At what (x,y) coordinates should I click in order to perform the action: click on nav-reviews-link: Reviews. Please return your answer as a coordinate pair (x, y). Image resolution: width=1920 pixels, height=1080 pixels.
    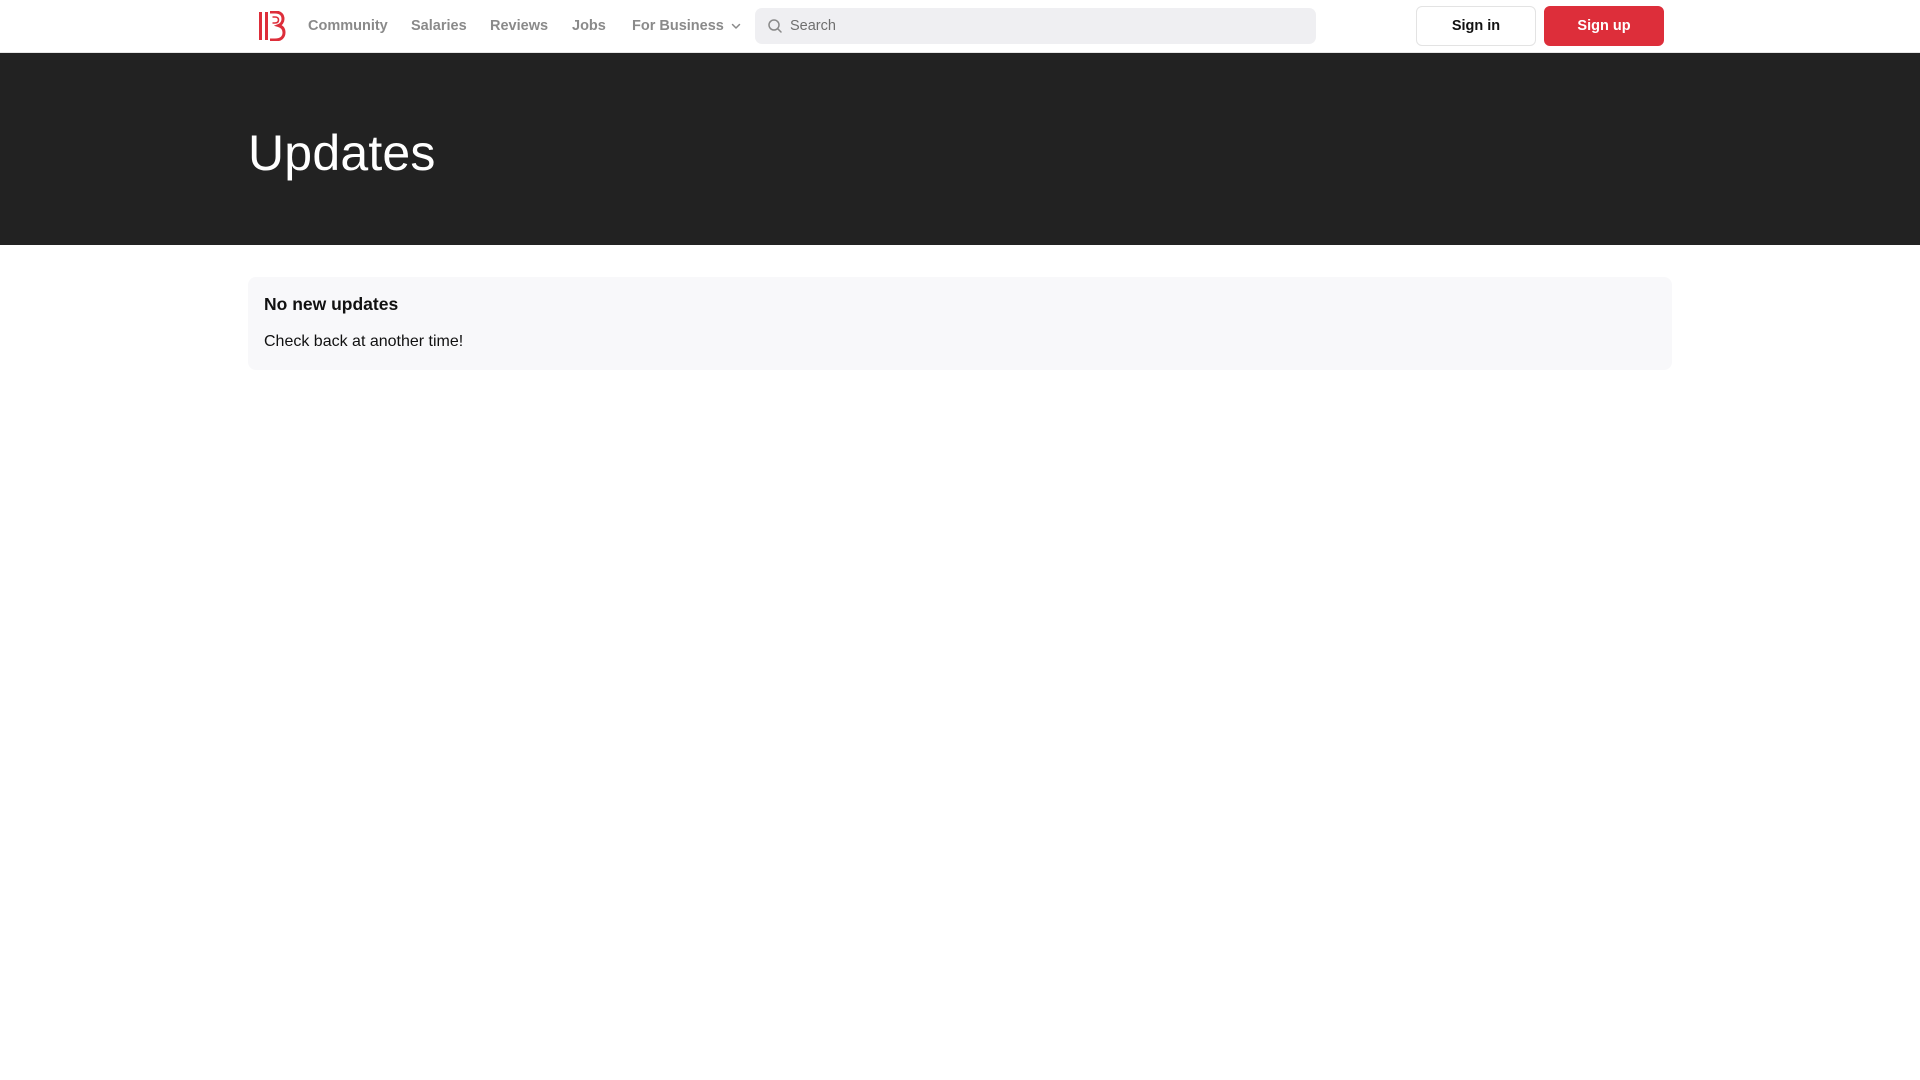
    Looking at the image, I should click on (519, 26).